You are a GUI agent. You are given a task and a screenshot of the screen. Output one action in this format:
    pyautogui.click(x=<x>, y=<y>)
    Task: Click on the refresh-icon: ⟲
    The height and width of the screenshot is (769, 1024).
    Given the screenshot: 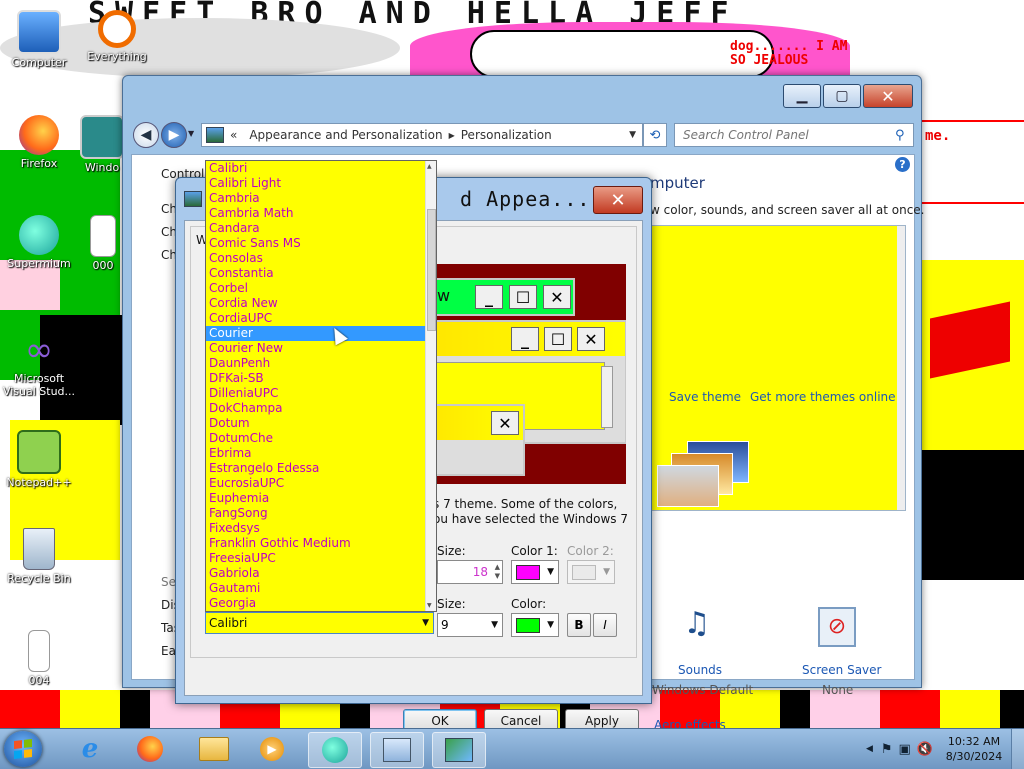 What is the action you would take?
    pyautogui.click(x=655, y=135)
    